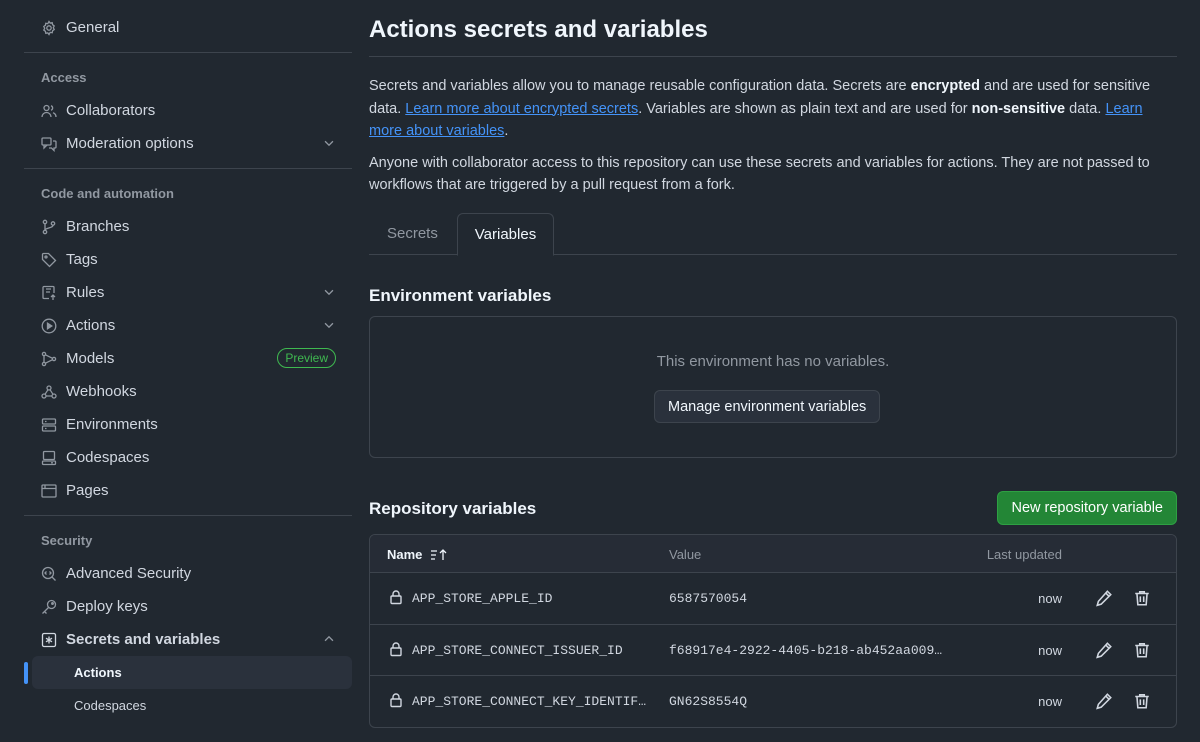 This screenshot has height=742, width=1200. I want to click on play-icon, so click(49, 326).